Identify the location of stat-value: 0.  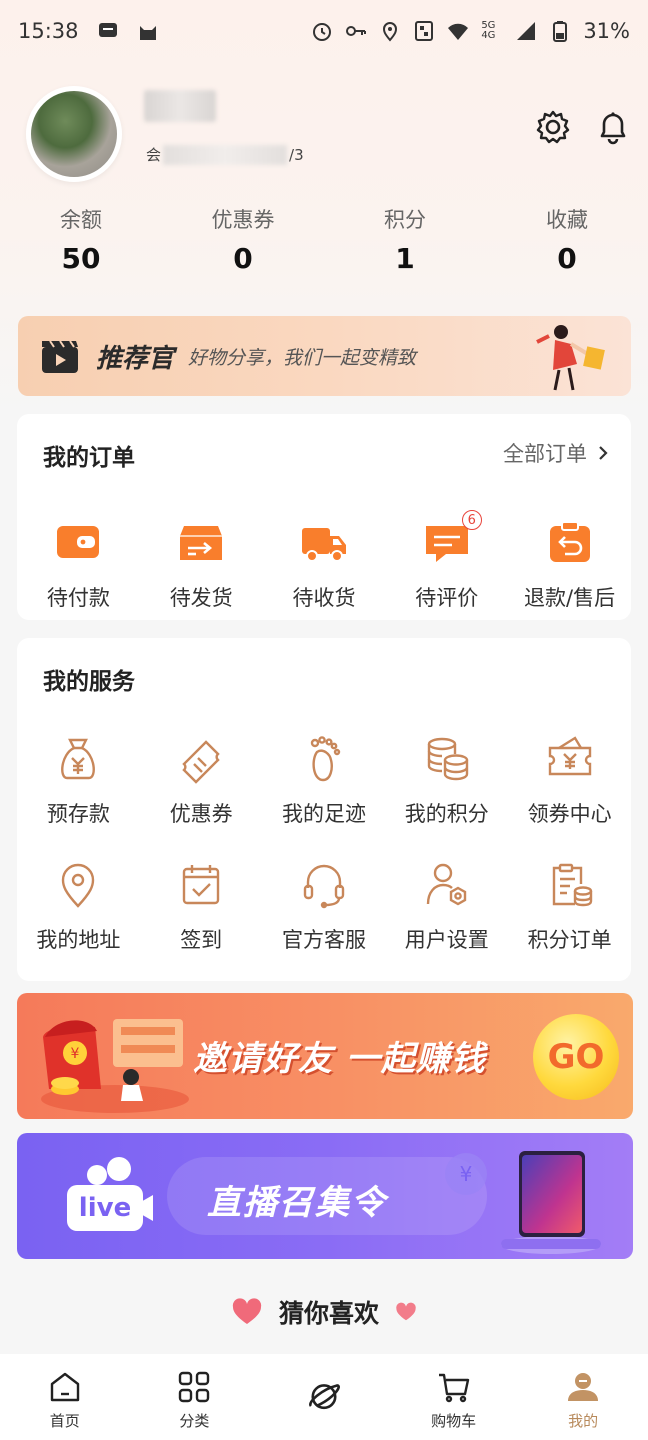
(567, 258).